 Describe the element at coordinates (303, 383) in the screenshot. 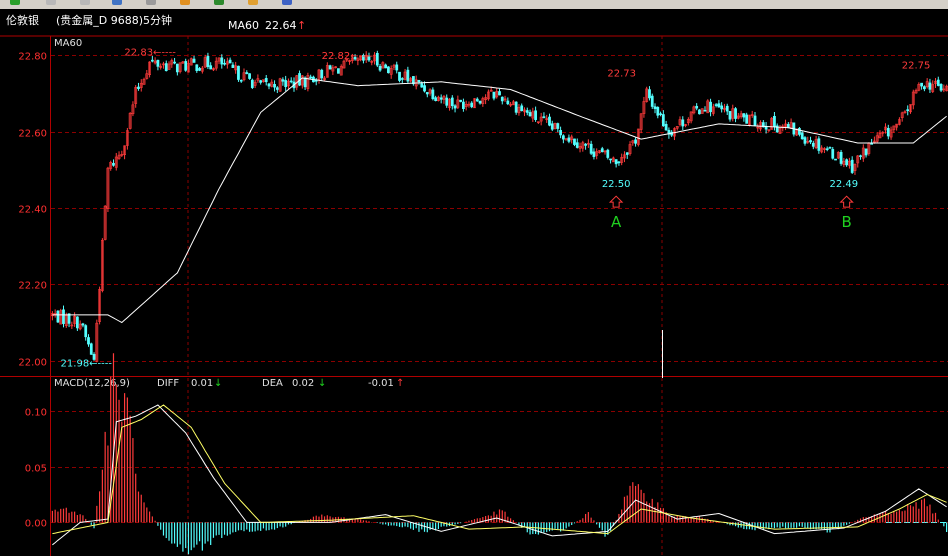

I see `dea-value: 0.02` at that location.